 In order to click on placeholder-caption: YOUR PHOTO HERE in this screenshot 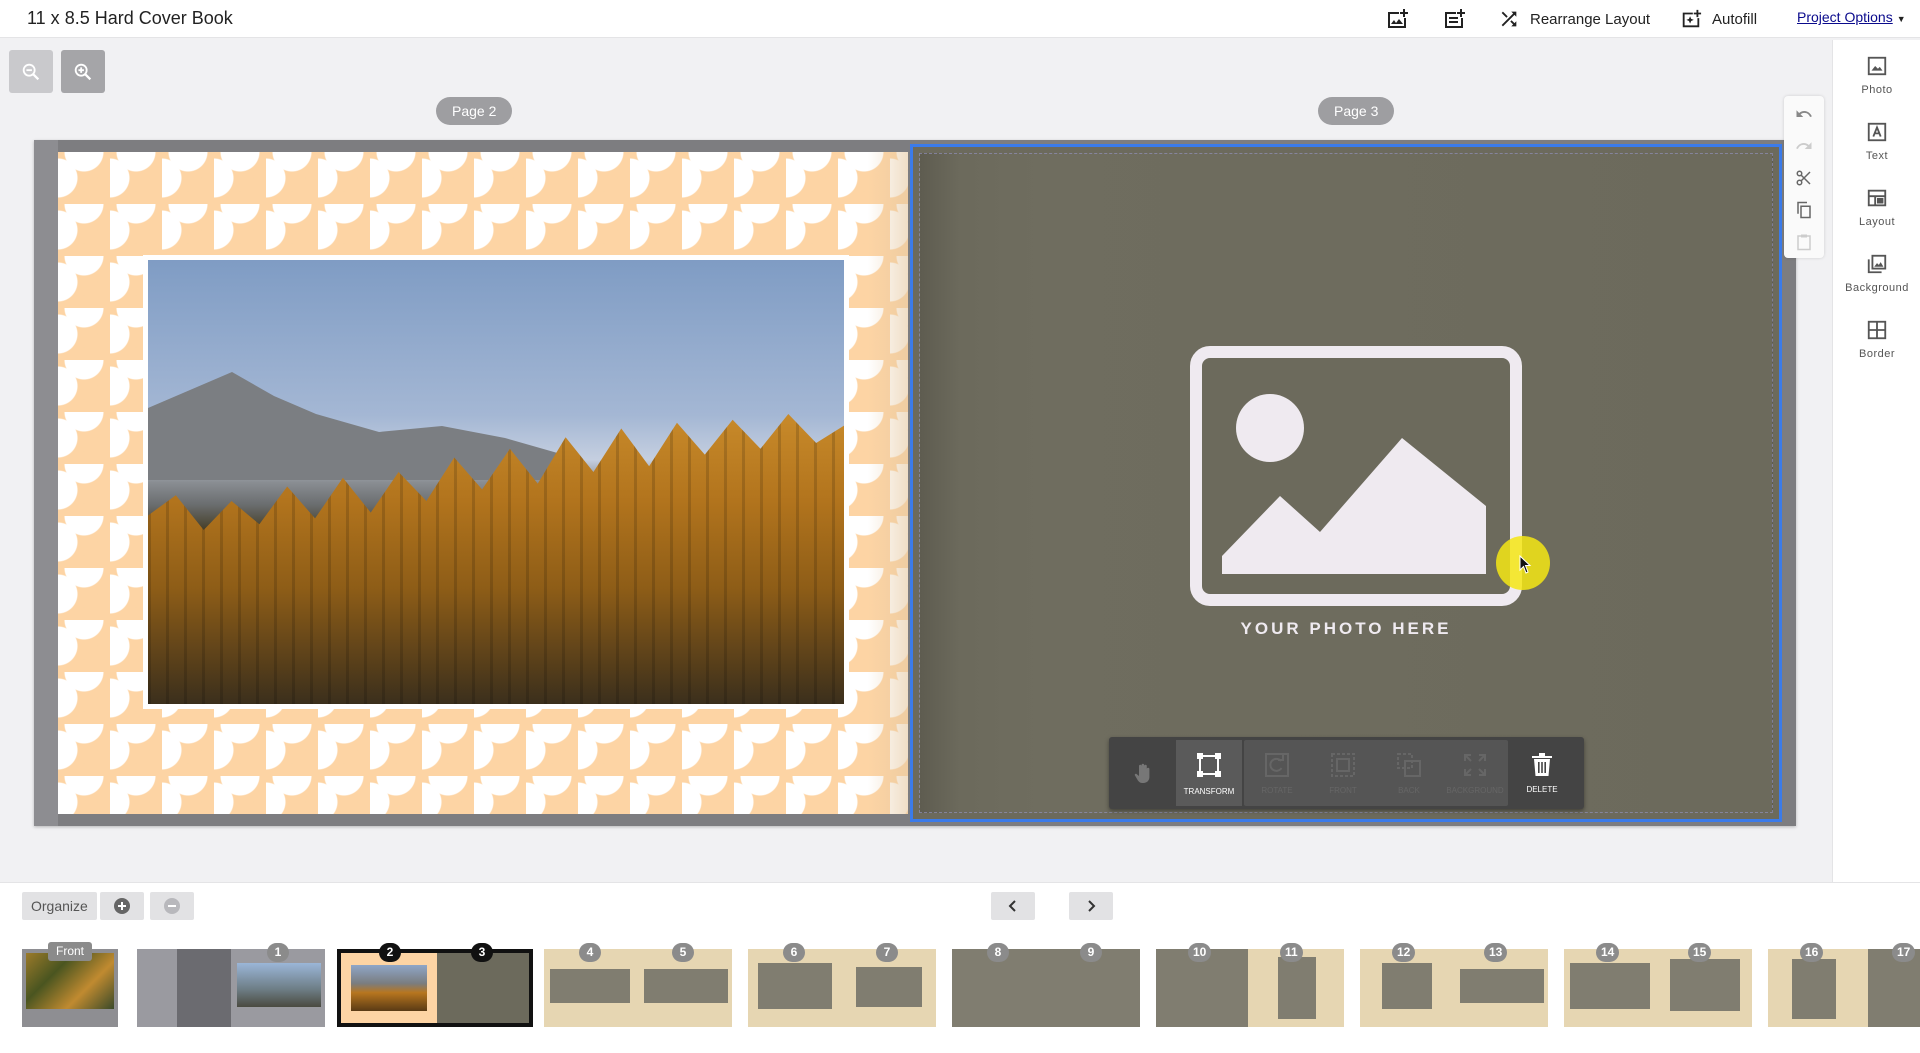, I will do `click(1346, 628)`.